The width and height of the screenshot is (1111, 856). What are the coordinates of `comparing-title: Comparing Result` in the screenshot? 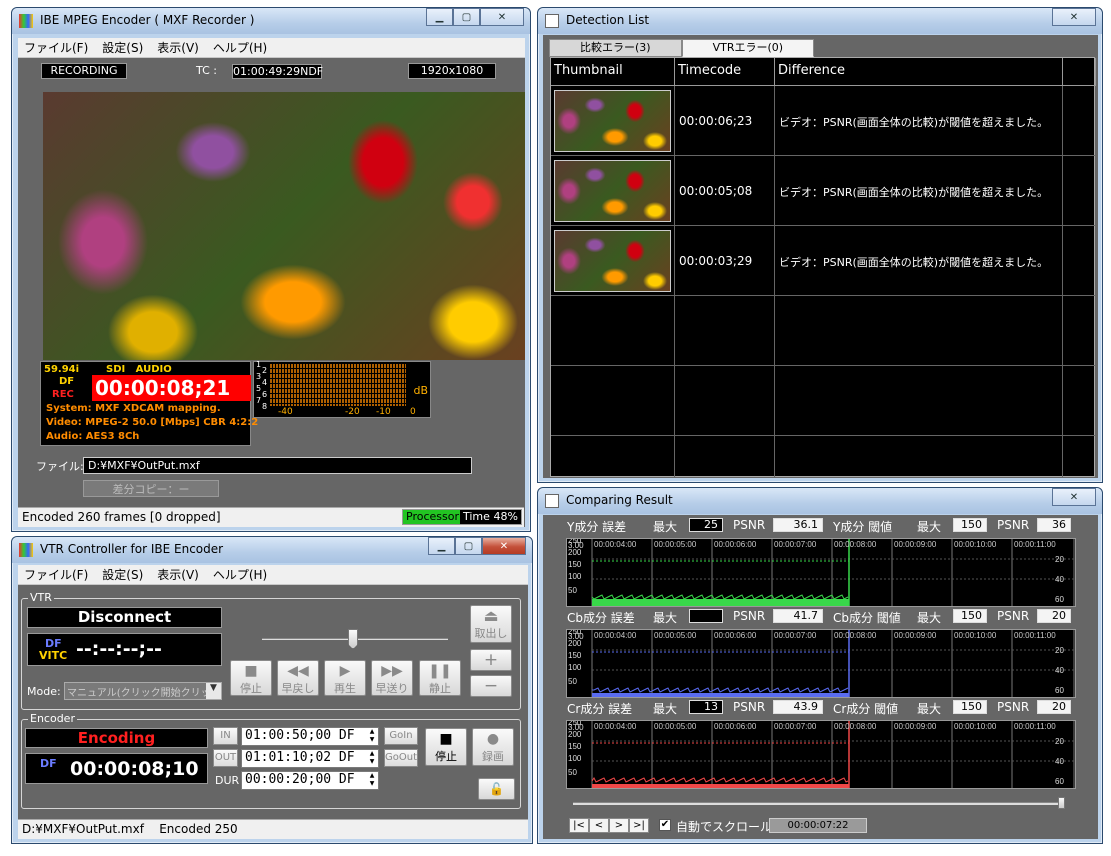 It's located at (619, 500).